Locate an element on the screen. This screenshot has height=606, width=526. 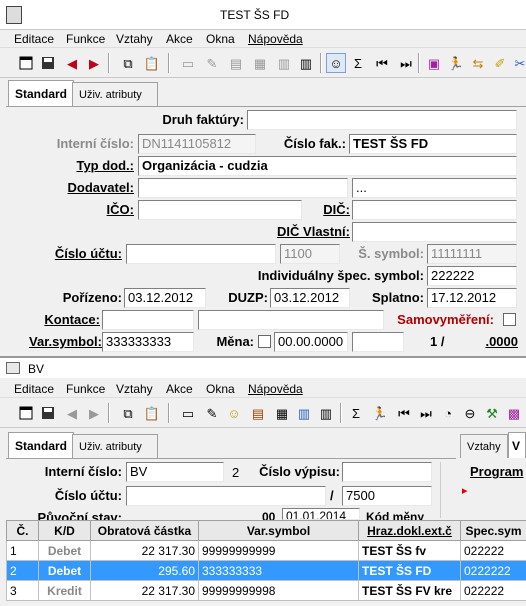
col-header-var-symbol: Var.symbol is located at coordinates (278, 530).